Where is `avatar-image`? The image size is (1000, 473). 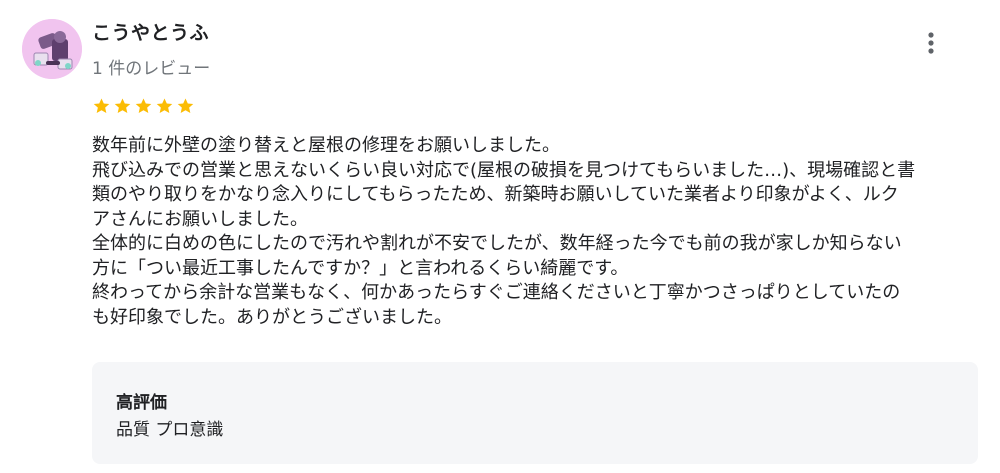 avatar-image is located at coordinates (52, 49).